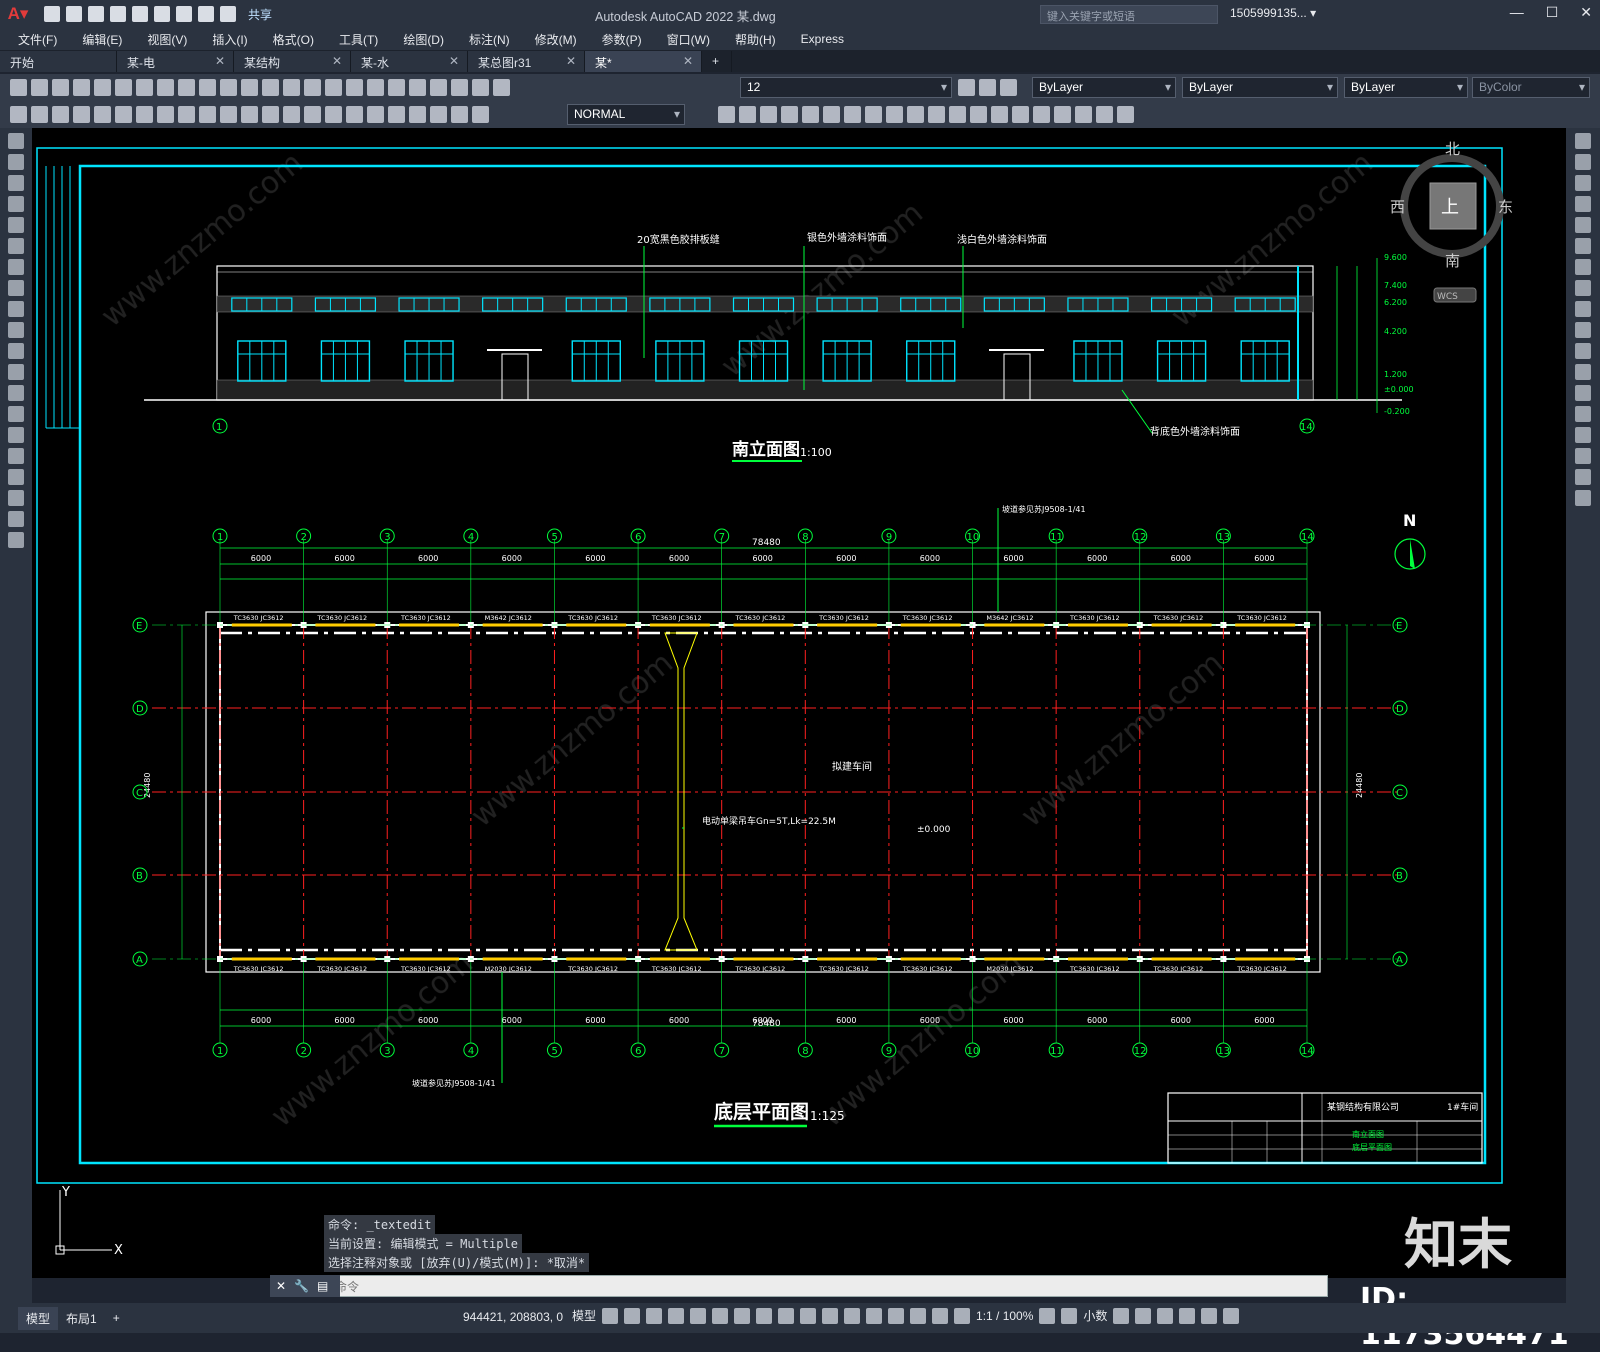  What do you see at coordinates (1083, 114) in the screenshot?
I see `insert-icon` at bounding box center [1083, 114].